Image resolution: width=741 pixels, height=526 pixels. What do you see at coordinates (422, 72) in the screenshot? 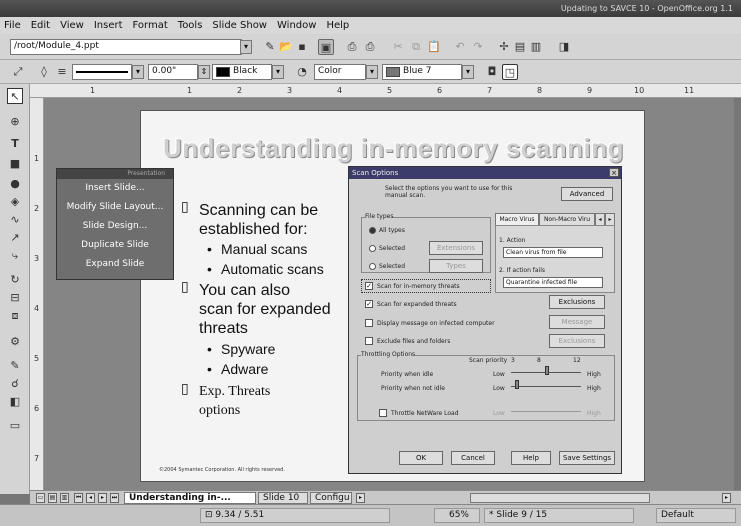
I see `area-color-field: Blue 7` at bounding box center [422, 72].